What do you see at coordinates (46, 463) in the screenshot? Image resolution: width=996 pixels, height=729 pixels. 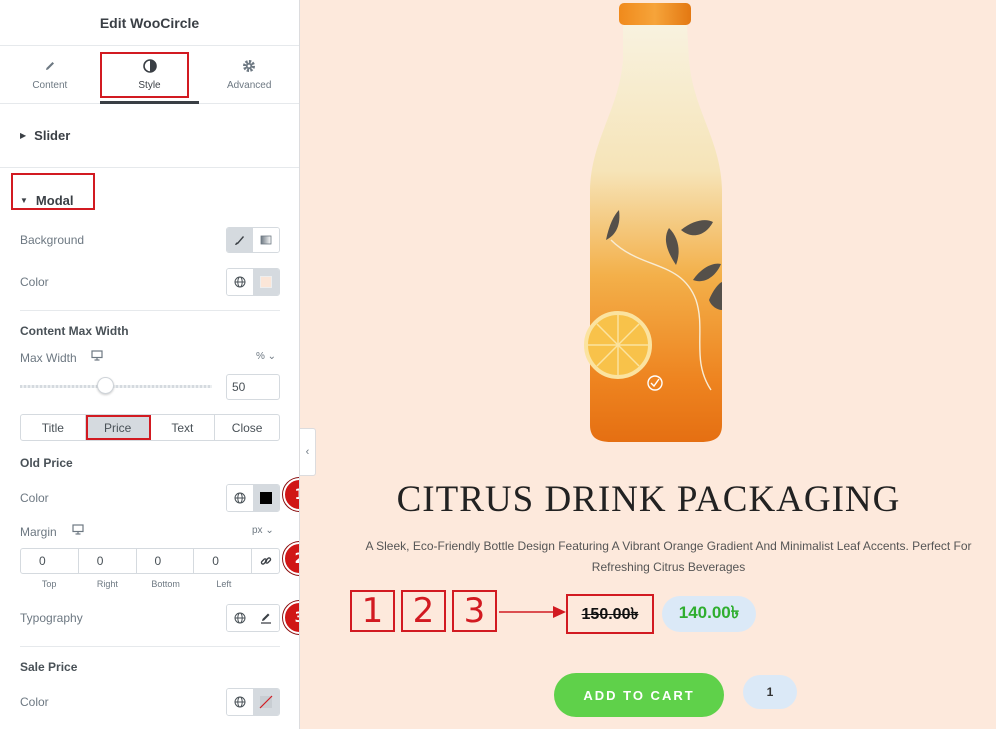 I see `old-price-heading: Old Price` at bounding box center [46, 463].